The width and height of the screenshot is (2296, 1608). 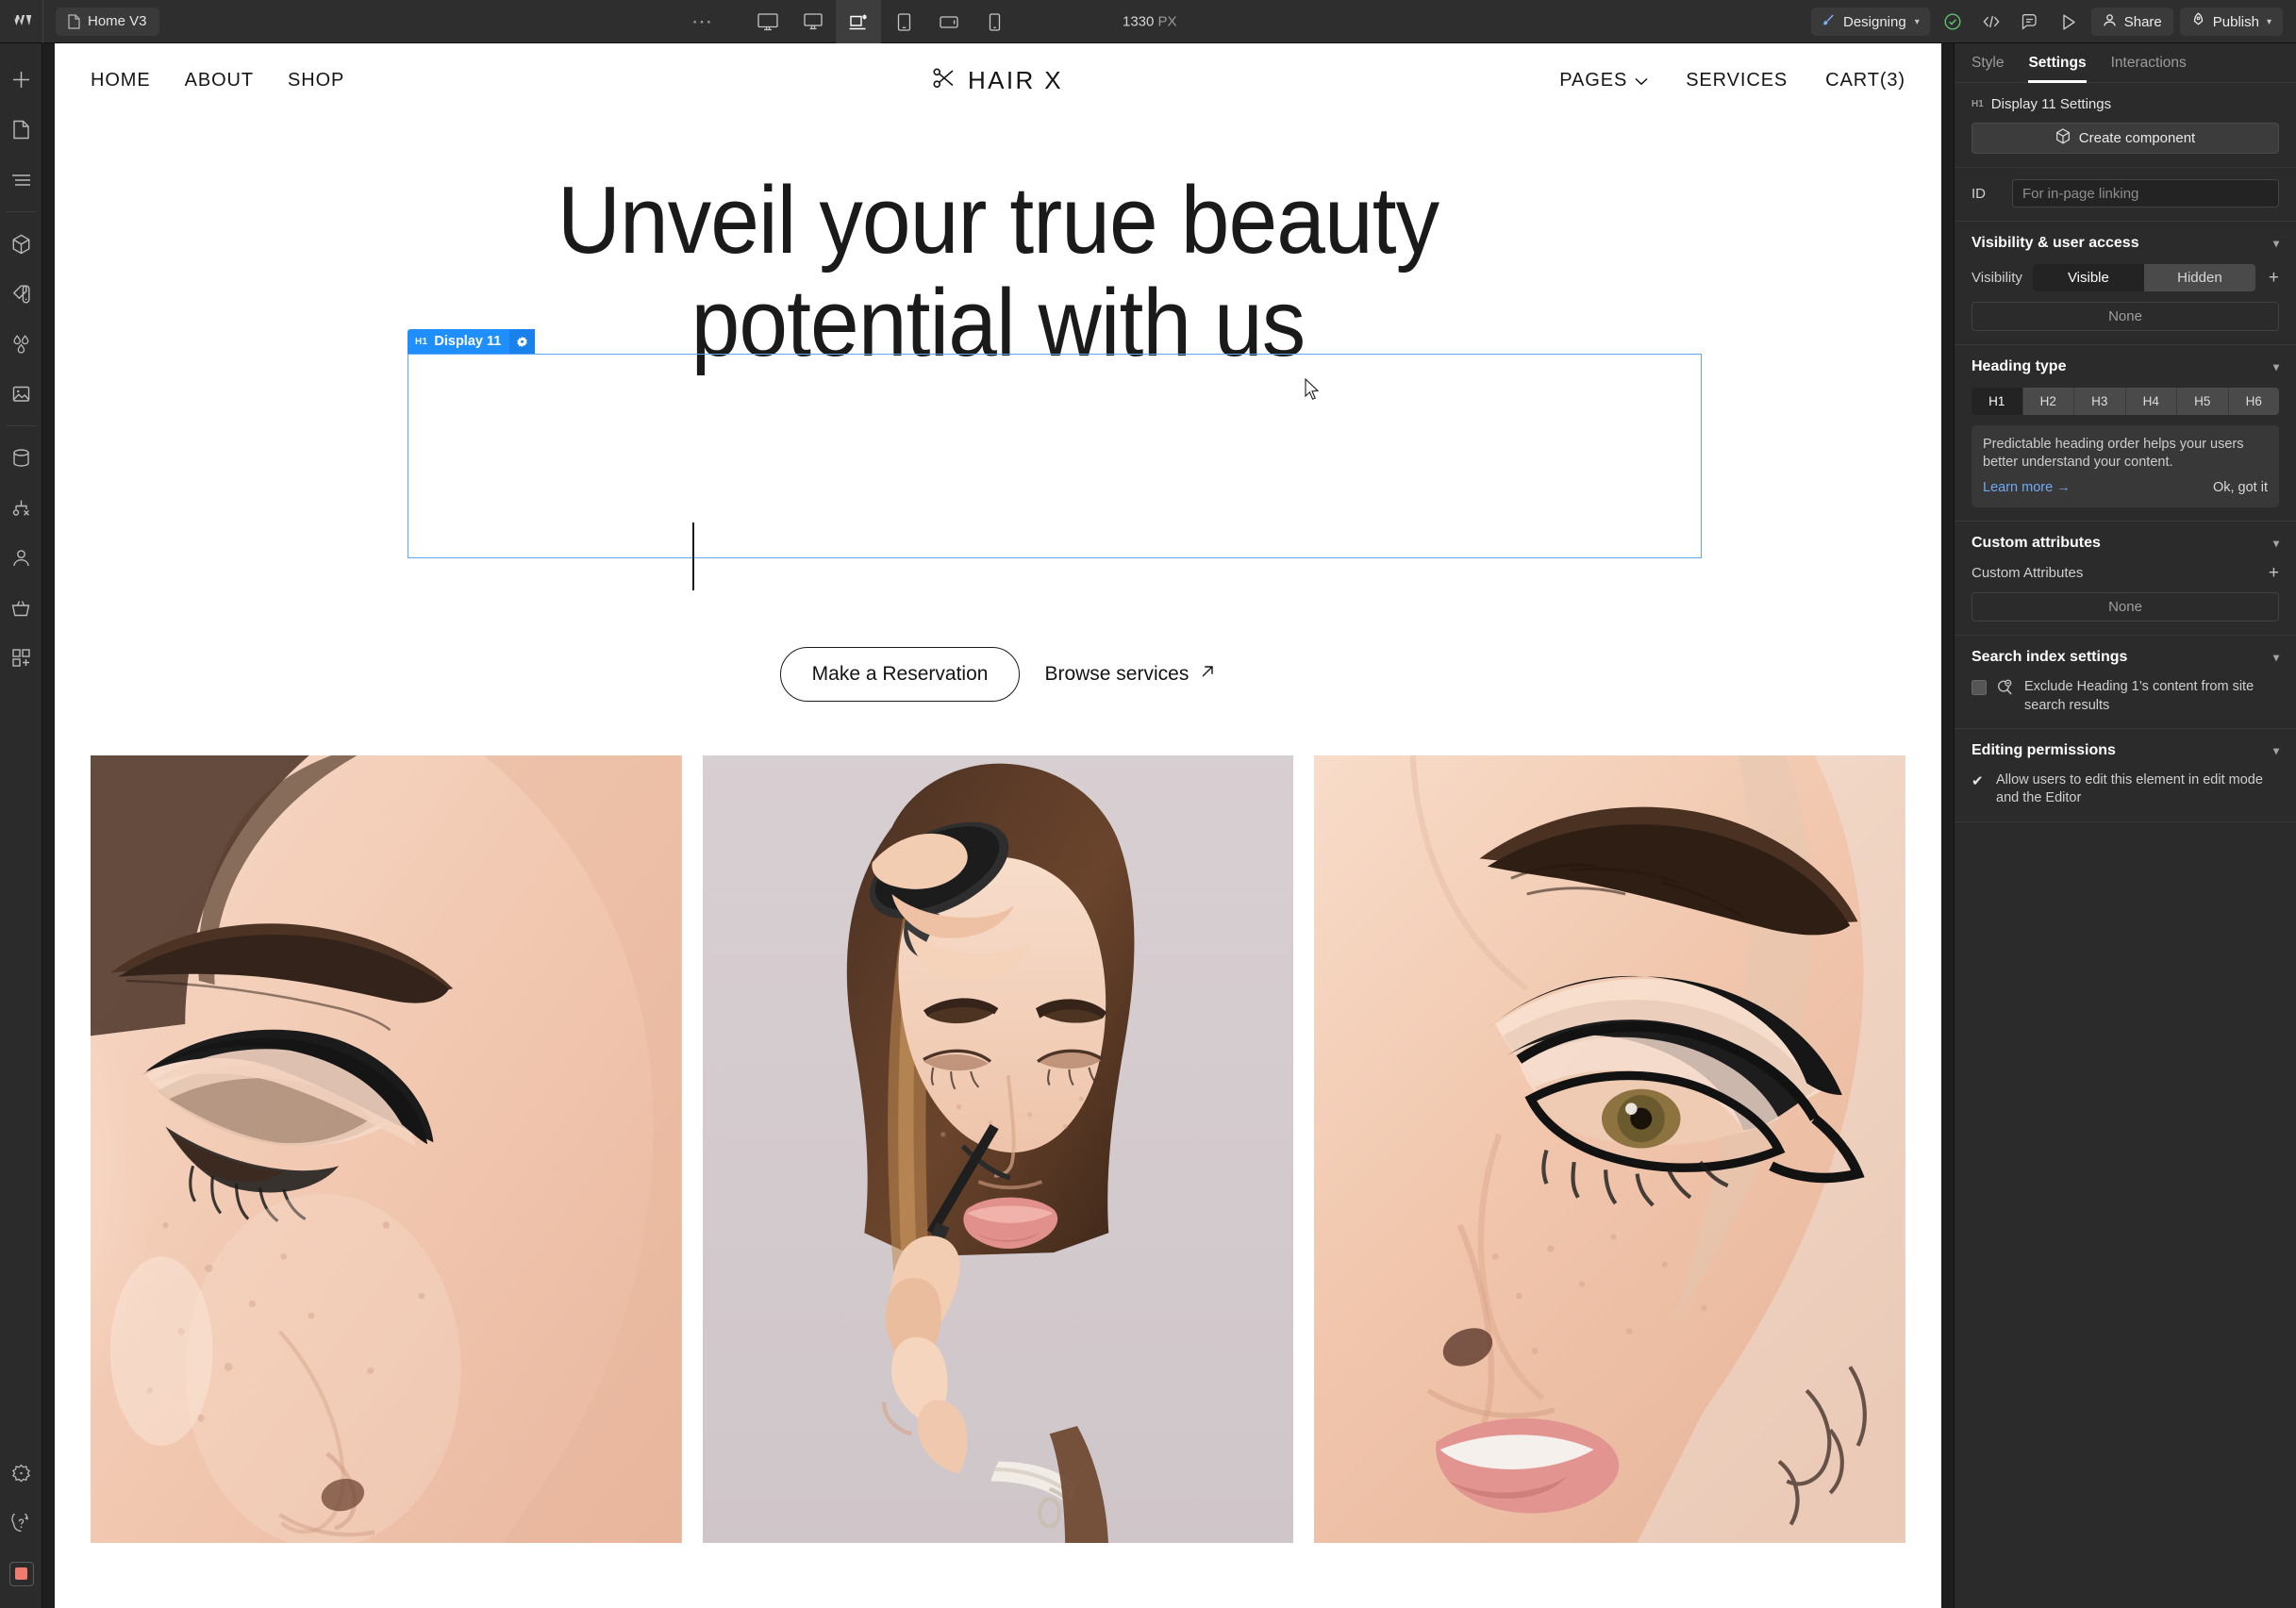 I want to click on nav-link-shop: SHOP, so click(x=316, y=80).